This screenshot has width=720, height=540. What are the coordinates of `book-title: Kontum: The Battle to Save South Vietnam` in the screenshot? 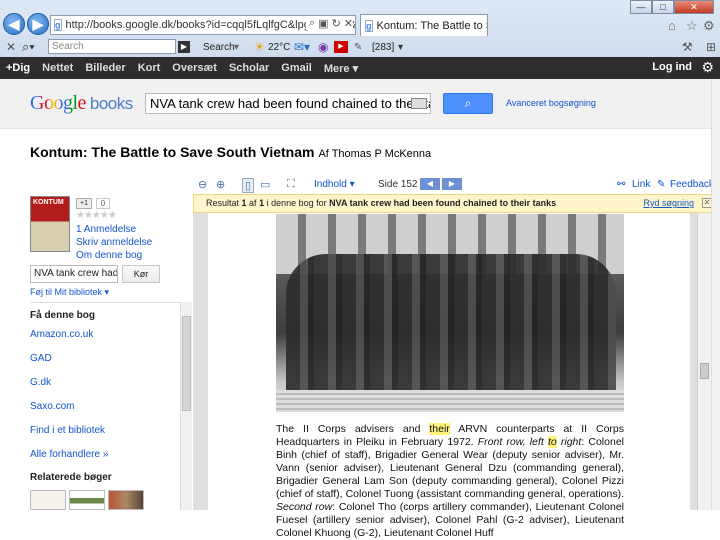 It's located at (172, 152).